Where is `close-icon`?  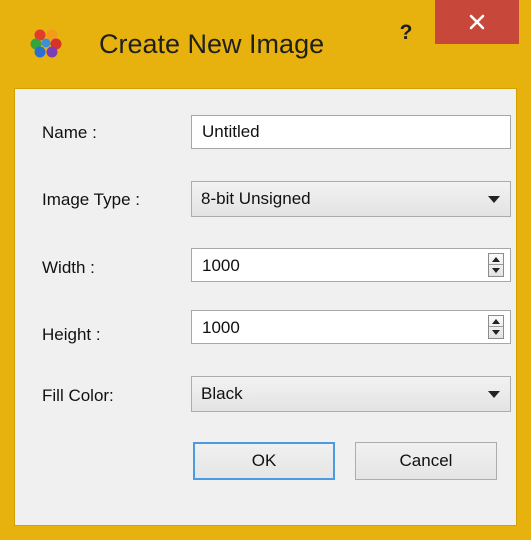
close-icon is located at coordinates (477, 22).